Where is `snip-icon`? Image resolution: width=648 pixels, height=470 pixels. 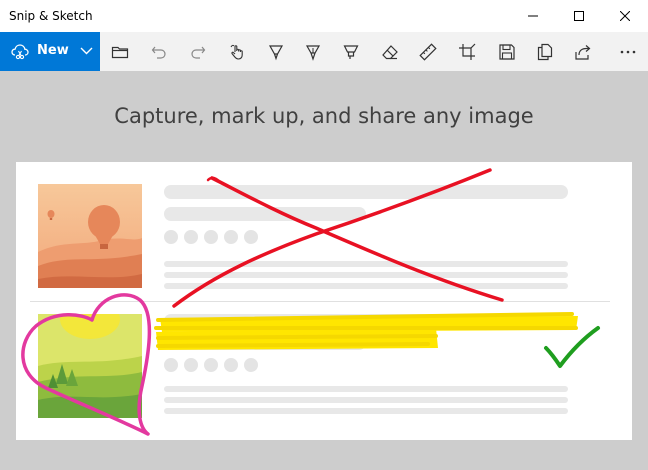
snip-icon is located at coordinates (20, 52).